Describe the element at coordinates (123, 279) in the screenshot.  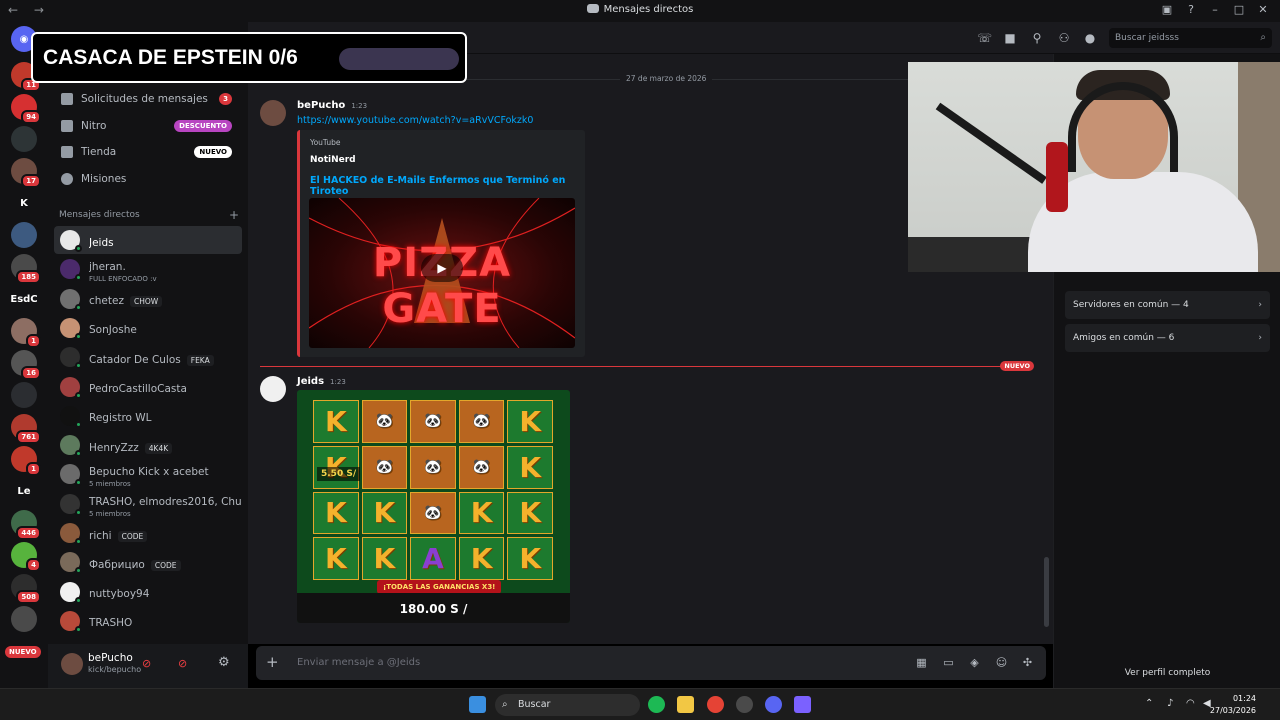
I see `dm-subtitle: FULL ENFOCADO :v` at that location.